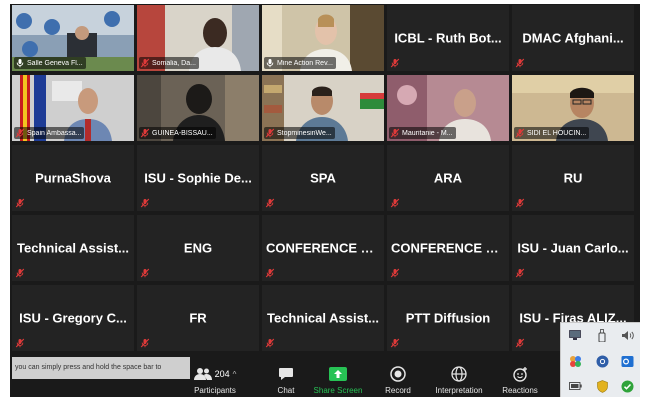 The image size is (645, 397). I want to click on outlook-icon, so click(627, 361).